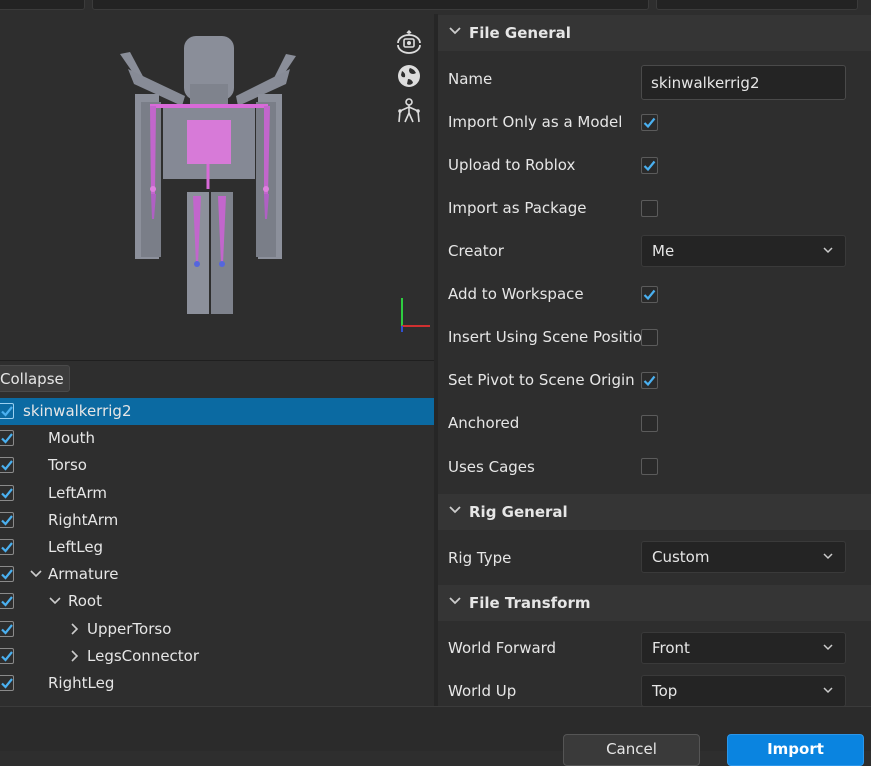  What do you see at coordinates (143, 655) in the screenshot?
I see `tree-item-label: LegsConnector` at bounding box center [143, 655].